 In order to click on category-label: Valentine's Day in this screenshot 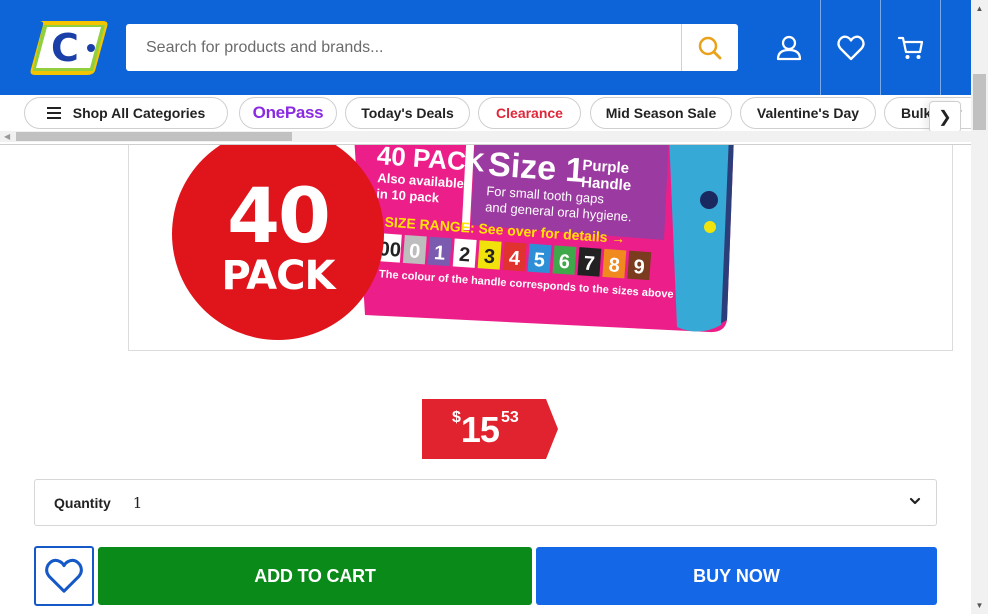, I will do `click(808, 113)`.